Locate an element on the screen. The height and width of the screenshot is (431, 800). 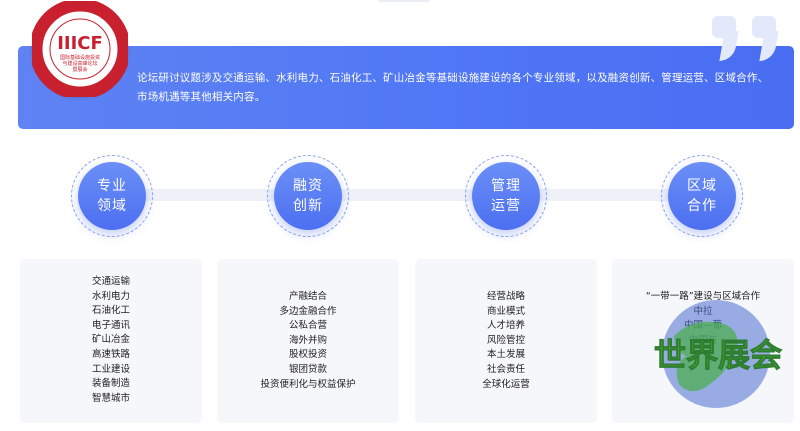
topic-circle-financing-innovation: 融资 创新 is located at coordinates (308, 196).